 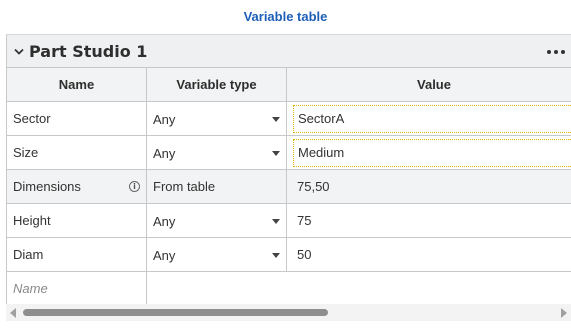 I want to click on variable-name: Diam, so click(x=76, y=254).